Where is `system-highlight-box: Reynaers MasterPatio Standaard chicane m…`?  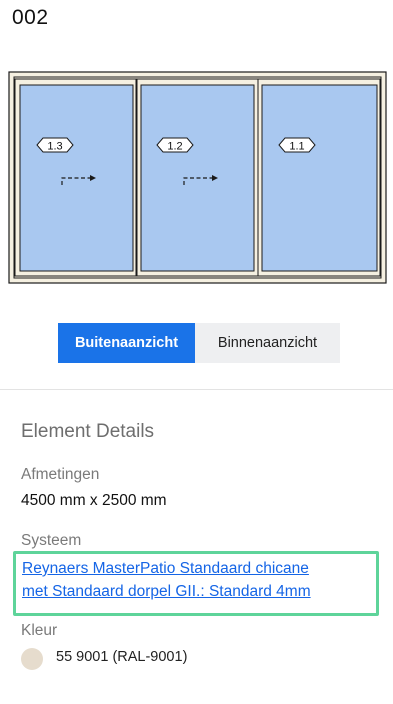 system-highlight-box: Reynaers MasterPatio Standaard chicane m… is located at coordinates (196, 583).